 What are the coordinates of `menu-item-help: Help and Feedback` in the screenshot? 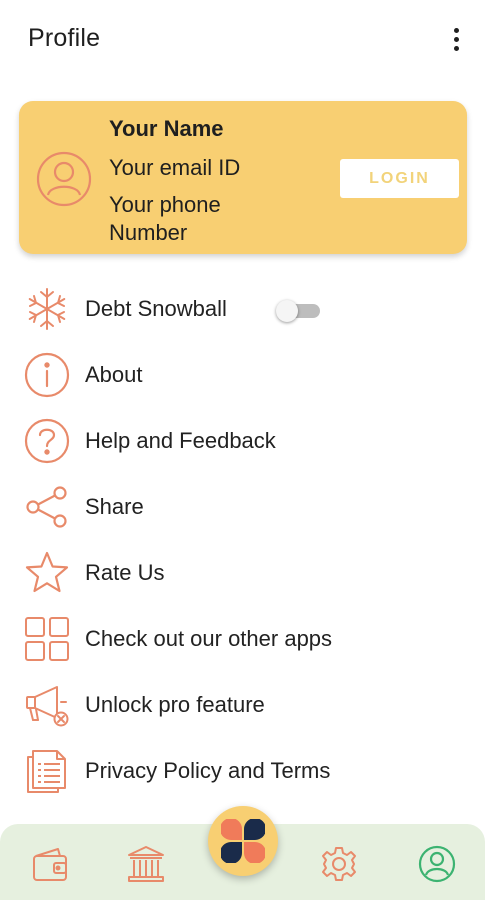 It's located at (242, 441).